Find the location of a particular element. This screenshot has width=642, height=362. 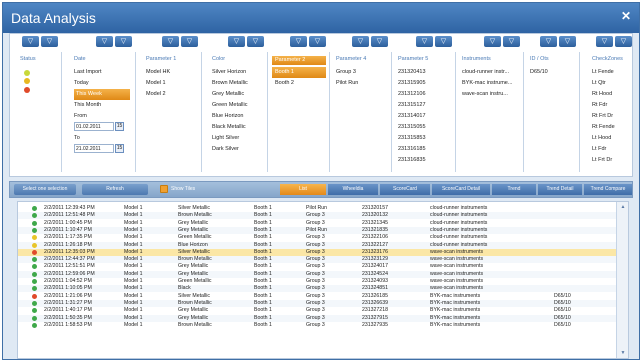

checkzone-item: Rt Hood is located at coordinates (603, 94).